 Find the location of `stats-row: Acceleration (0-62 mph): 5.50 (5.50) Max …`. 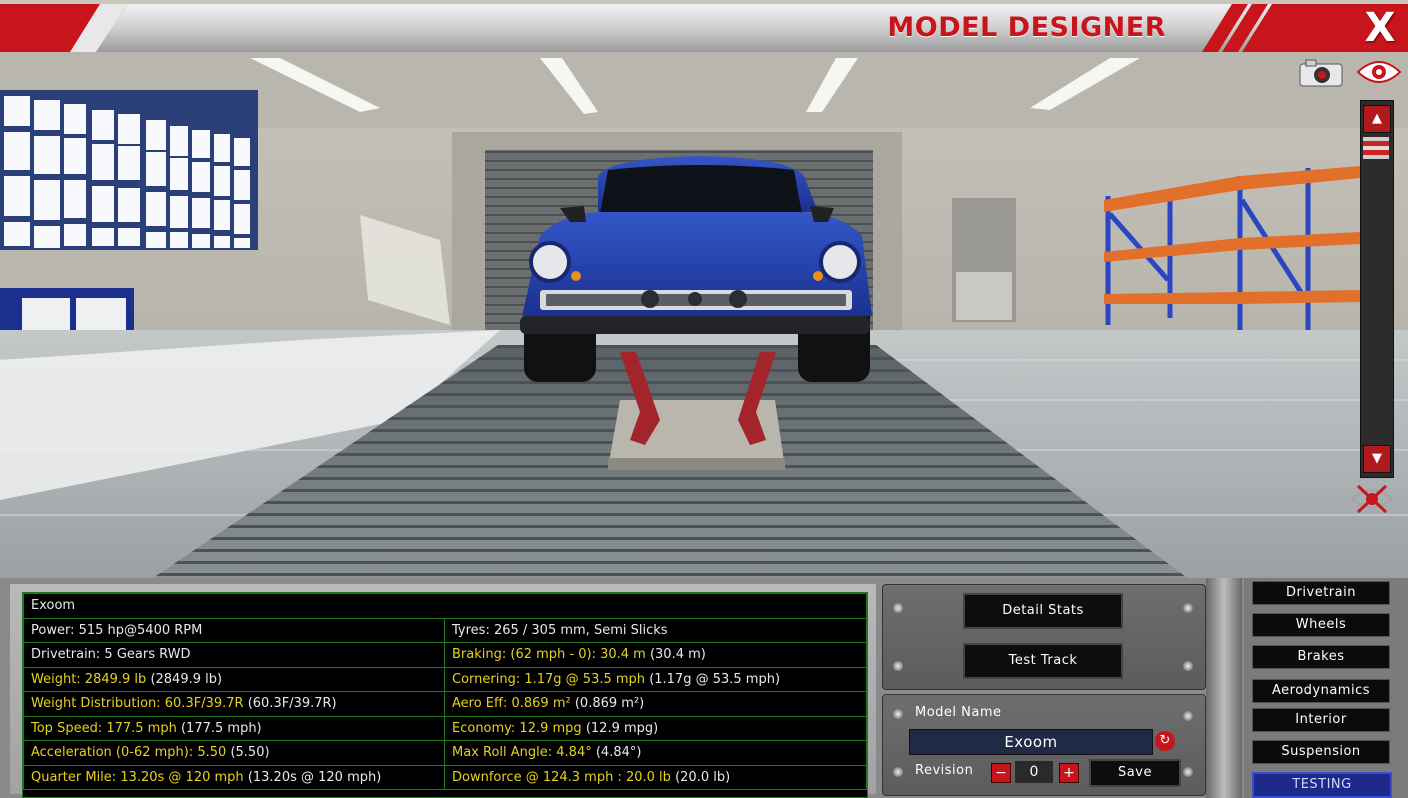

stats-row: Acceleration (0-62 mph): 5.50 (5.50) Max … is located at coordinates (445, 753).